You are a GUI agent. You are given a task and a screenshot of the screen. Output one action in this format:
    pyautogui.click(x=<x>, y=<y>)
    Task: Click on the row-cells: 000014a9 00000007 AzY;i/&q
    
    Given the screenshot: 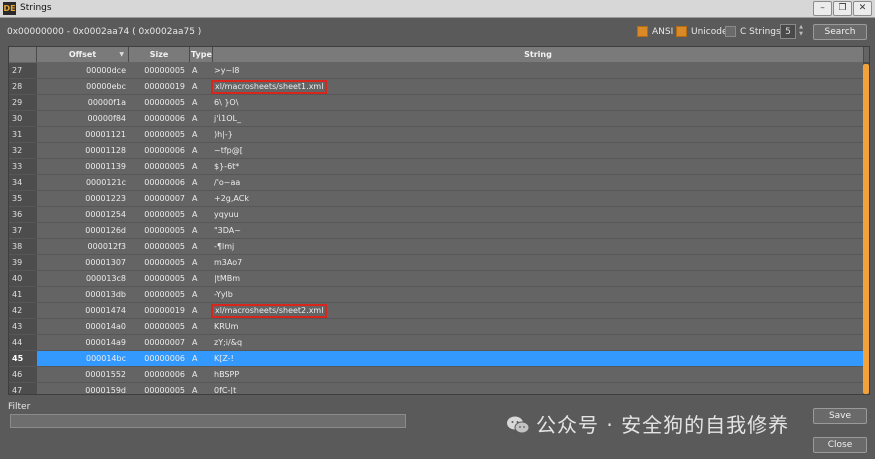 What is the action you would take?
    pyautogui.click(x=450, y=342)
    